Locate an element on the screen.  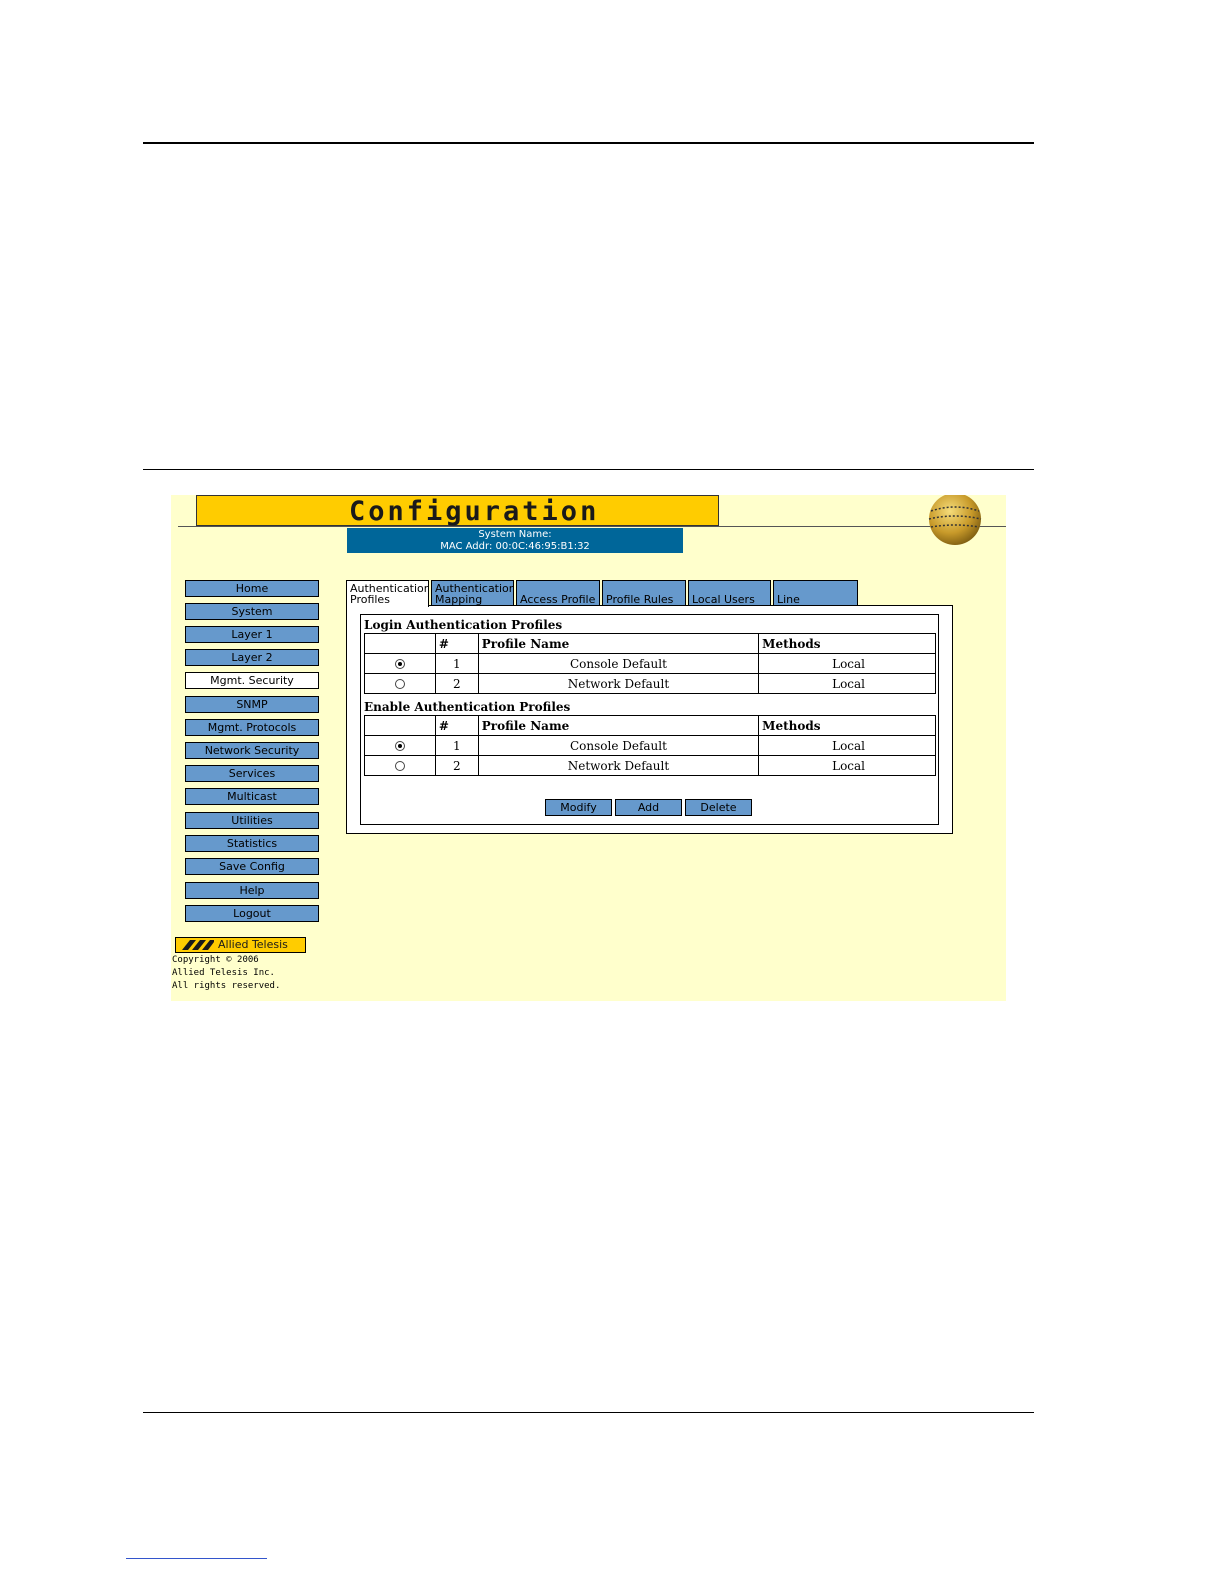
login-row-2-radio is located at coordinates (399, 684).